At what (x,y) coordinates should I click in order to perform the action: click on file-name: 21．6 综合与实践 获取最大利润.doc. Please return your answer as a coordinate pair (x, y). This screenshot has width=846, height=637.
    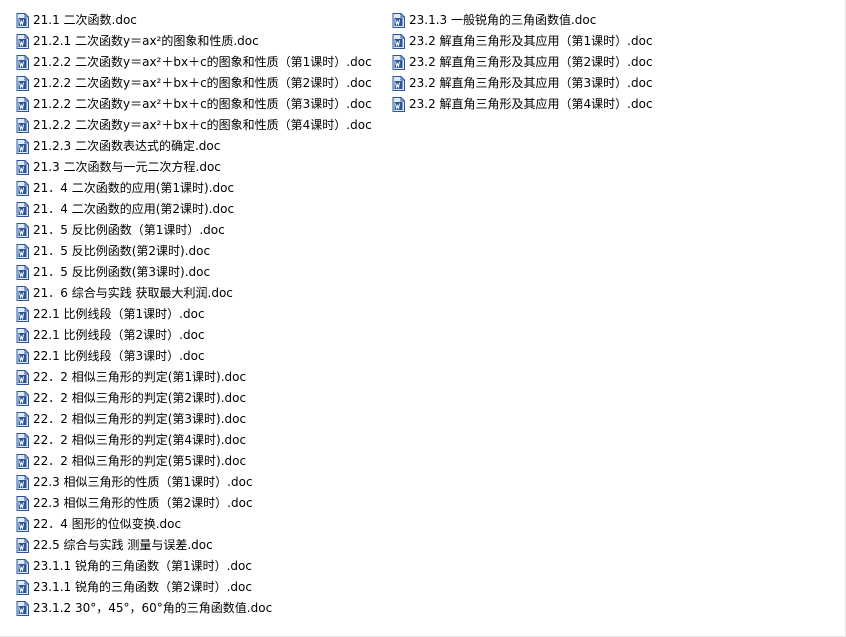
    Looking at the image, I should click on (133, 293).